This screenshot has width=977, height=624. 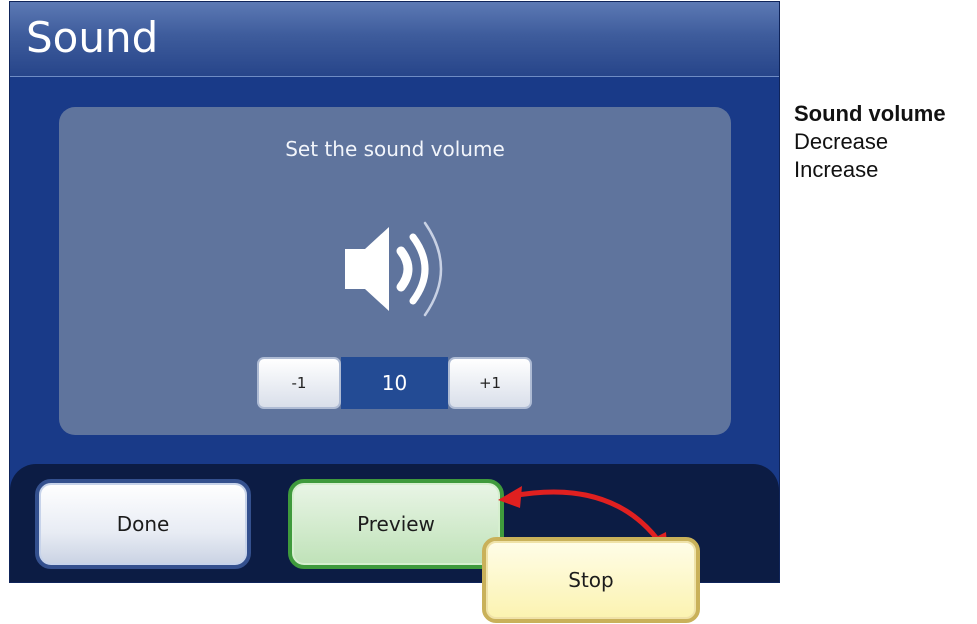 What do you see at coordinates (841, 141) in the screenshot?
I see `legend-item-decrease: Decrease` at bounding box center [841, 141].